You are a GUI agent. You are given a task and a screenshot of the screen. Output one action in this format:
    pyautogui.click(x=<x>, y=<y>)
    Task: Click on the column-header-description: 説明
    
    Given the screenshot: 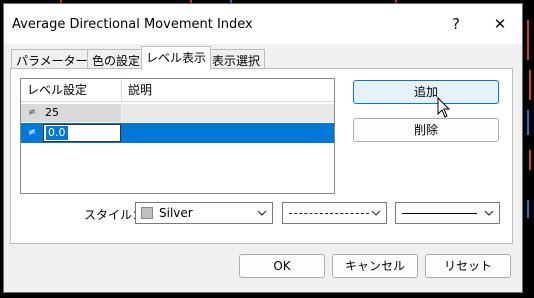 What is the action you would take?
    pyautogui.click(x=228, y=90)
    